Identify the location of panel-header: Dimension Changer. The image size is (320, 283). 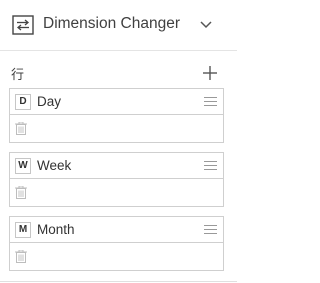
(118, 25).